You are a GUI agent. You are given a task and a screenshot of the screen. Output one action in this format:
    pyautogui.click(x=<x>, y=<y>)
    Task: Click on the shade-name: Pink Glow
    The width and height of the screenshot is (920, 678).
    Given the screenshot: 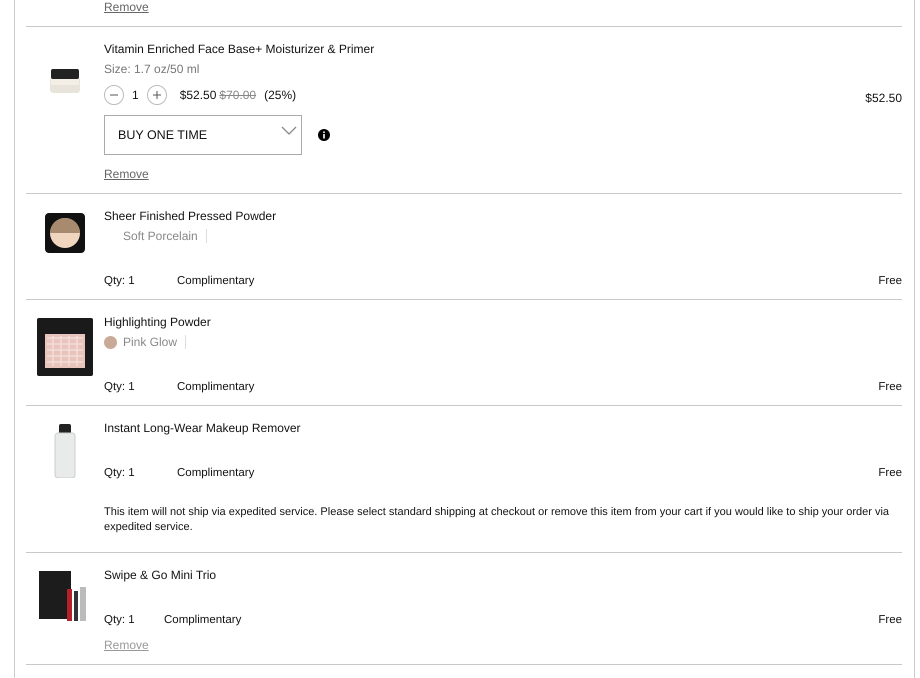 What is the action you would take?
    pyautogui.click(x=154, y=342)
    